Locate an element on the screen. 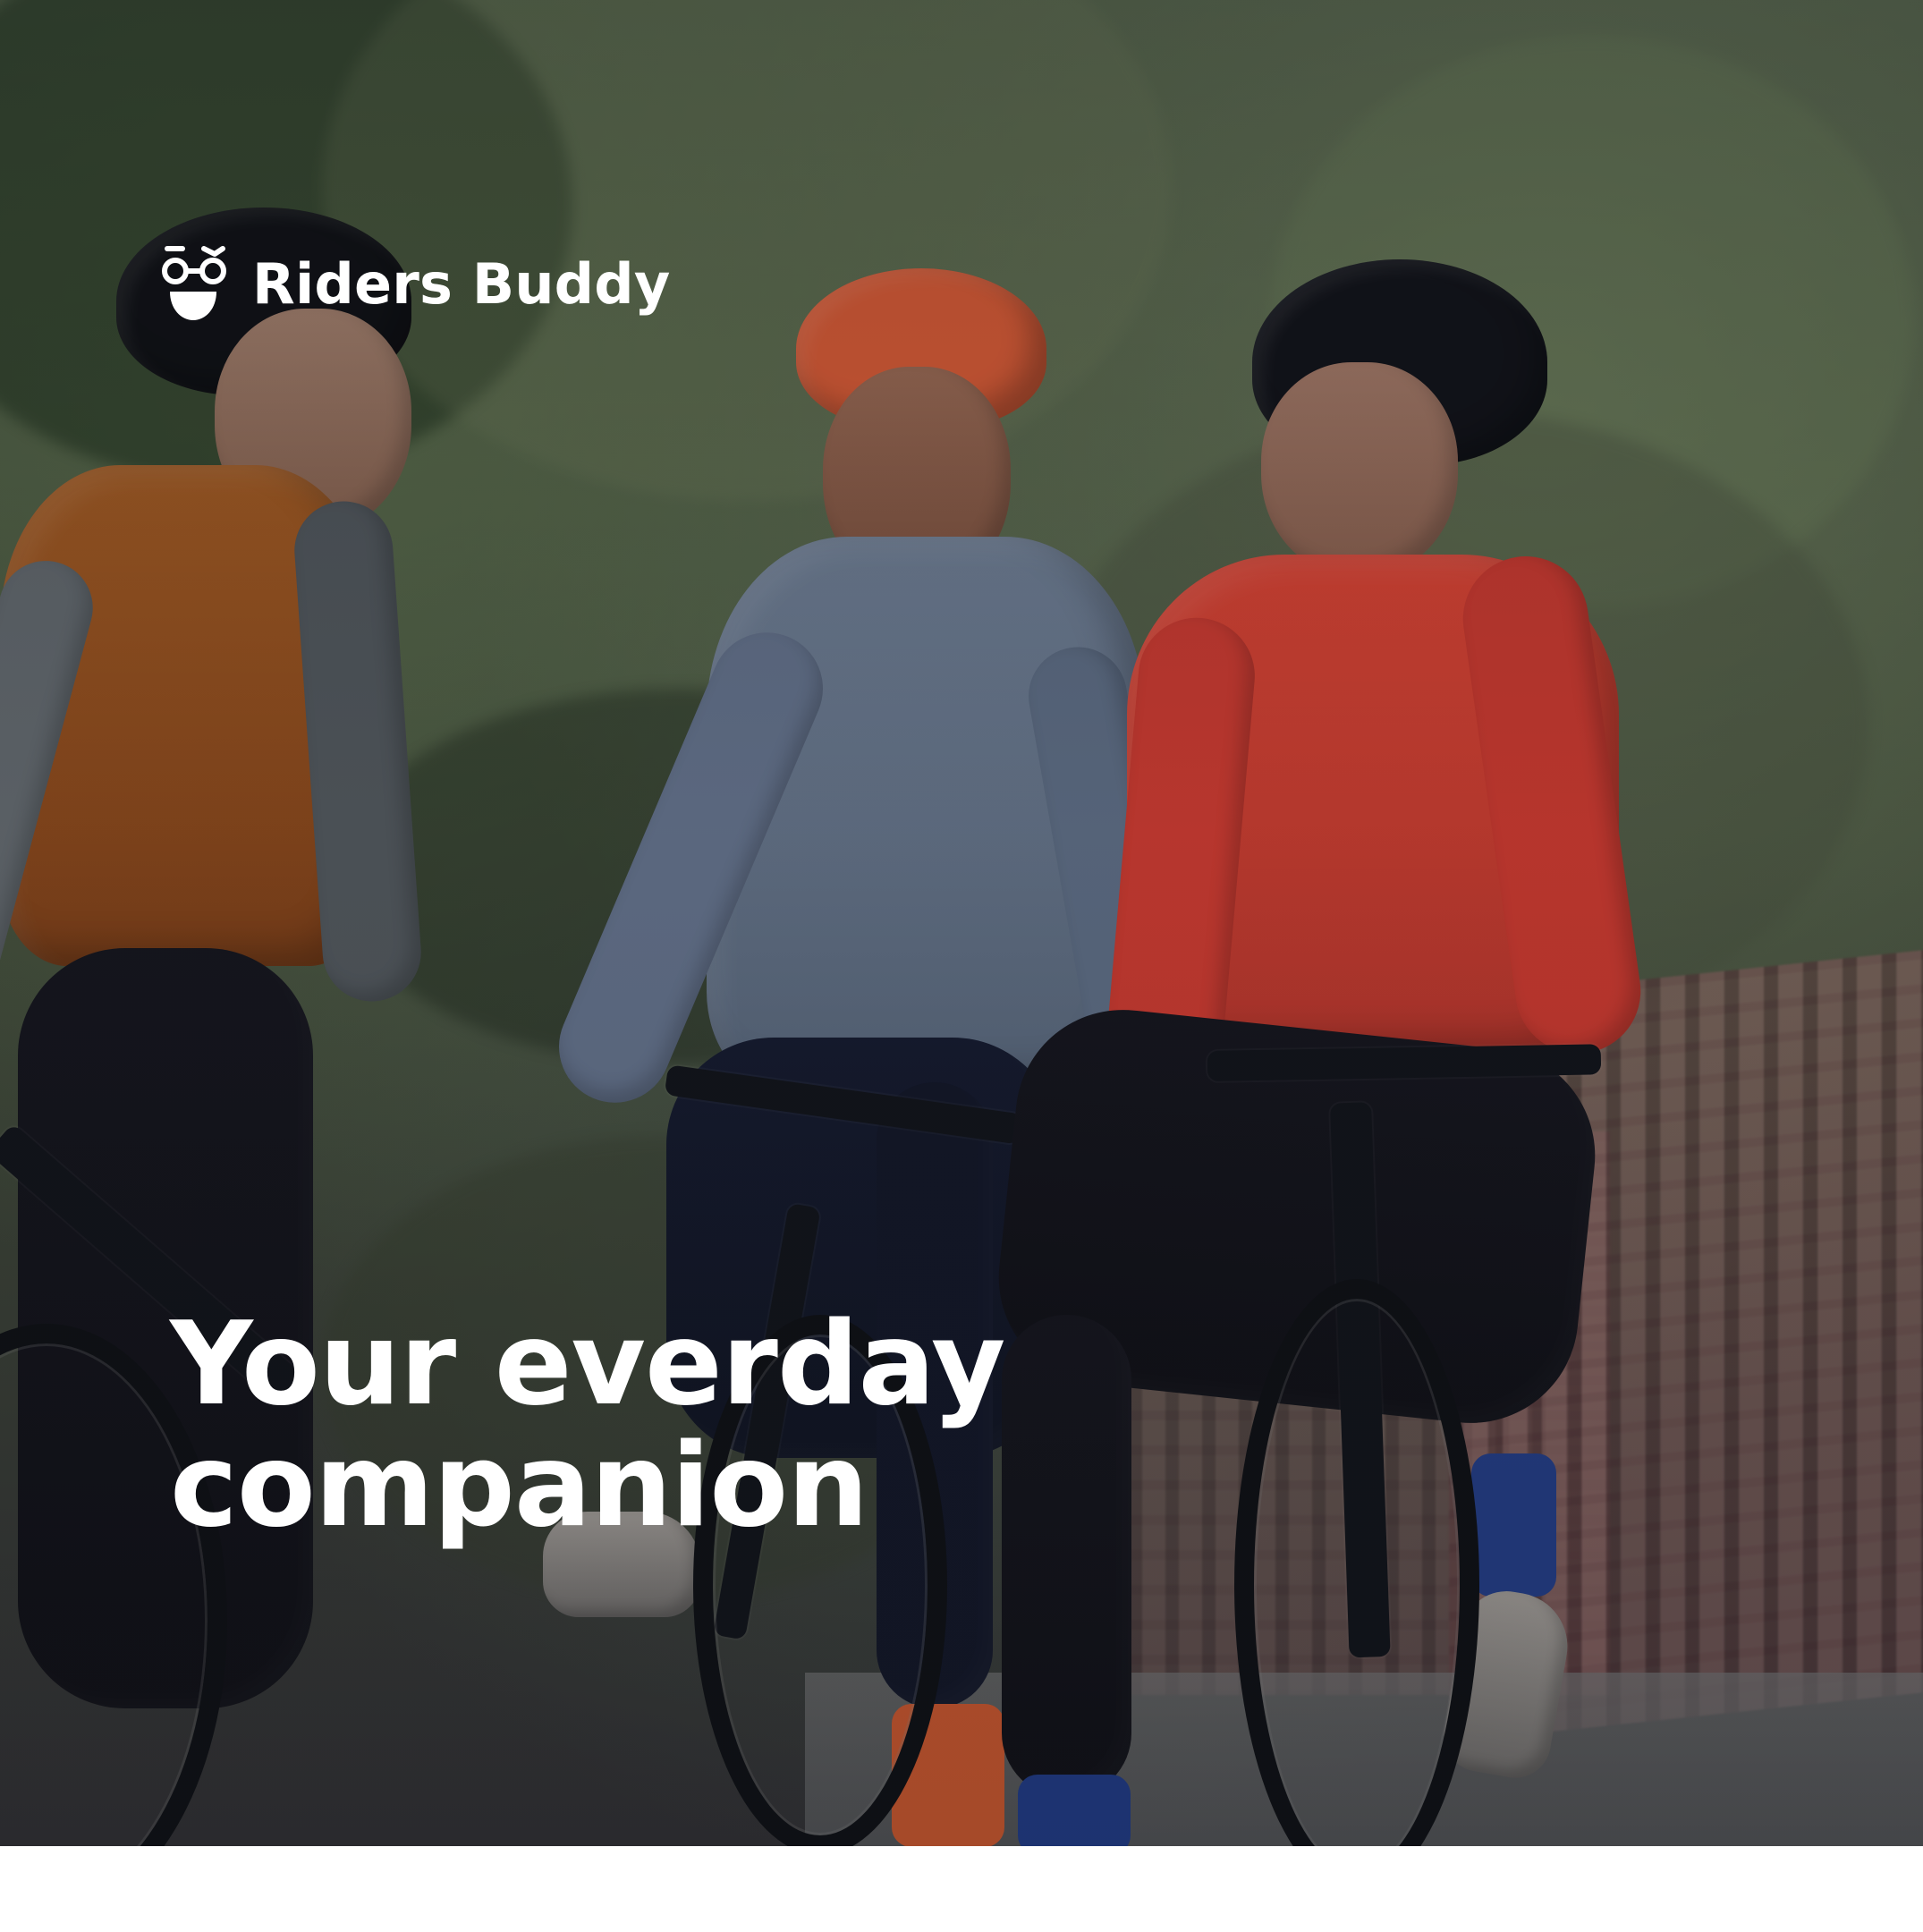  hero-headline: Your everday companion is located at coordinates (608, 1425).